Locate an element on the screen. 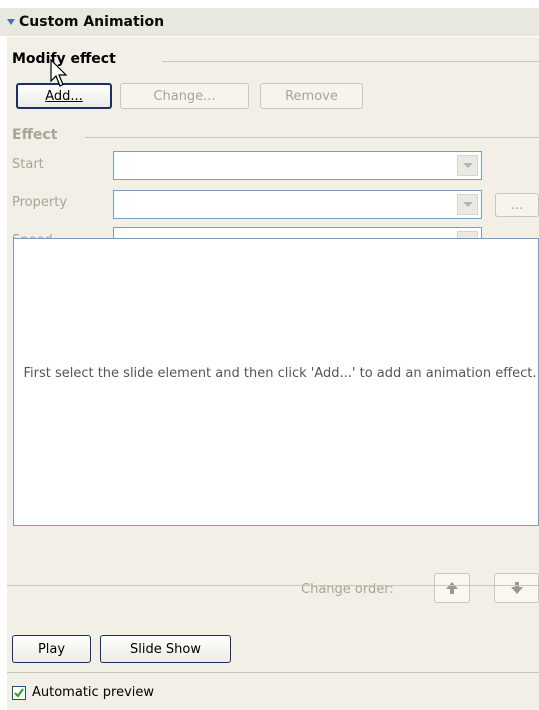  play-button: Play is located at coordinates (51, 649).